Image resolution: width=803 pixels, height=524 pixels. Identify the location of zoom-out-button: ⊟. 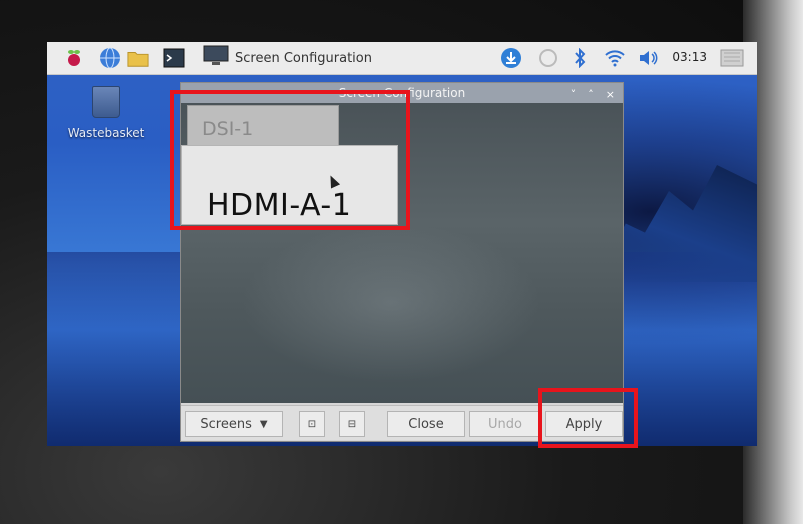
(352, 424).